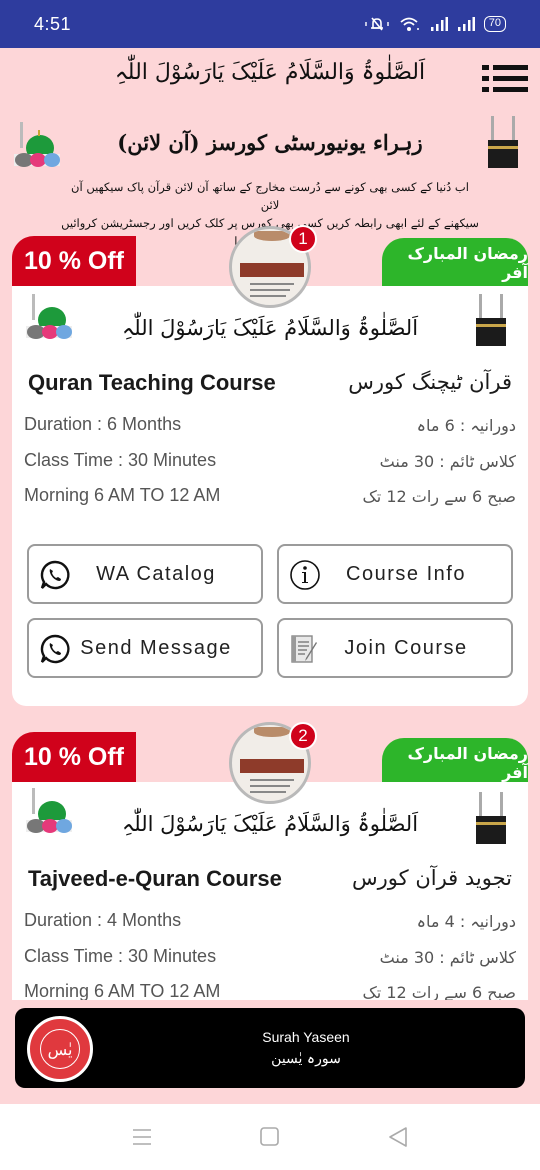 The width and height of the screenshot is (540, 1170). What do you see at coordinates (395, 574) in the screenshot?
I see `course-info-button: Course Info` at bounding box center [395, 574].